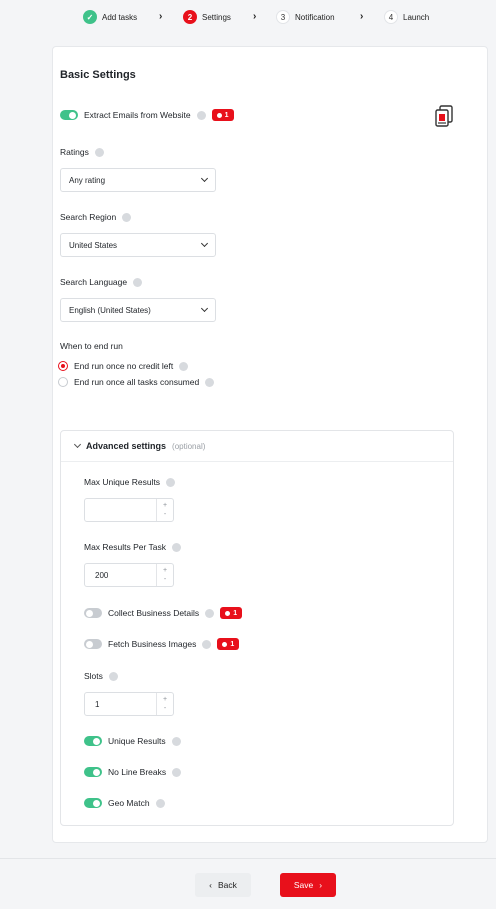 Image resolution: width=496 pixels, height=909 pixels. What do you see at coordinates (391, 17) in the screenshot?
I see `step-number: 4` at bounding box center [391, 17].